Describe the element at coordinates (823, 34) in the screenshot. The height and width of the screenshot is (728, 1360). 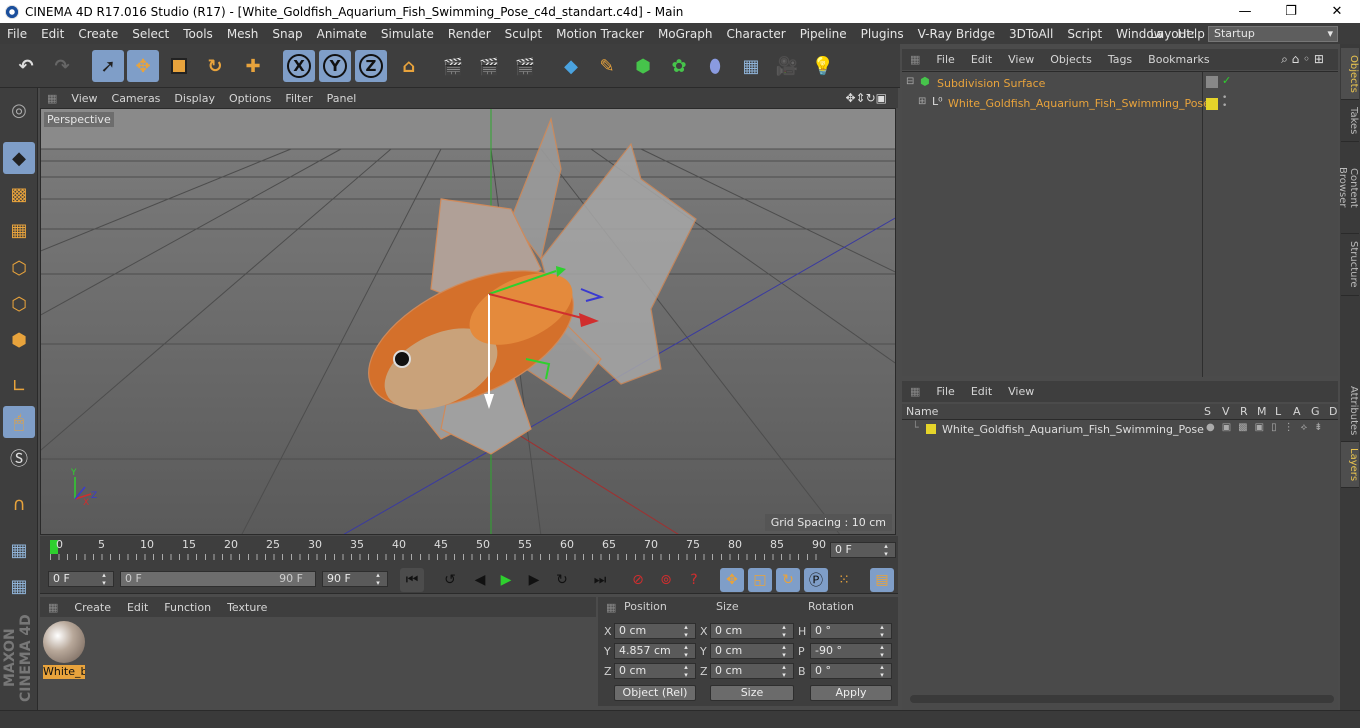
I see `menu-pipeline: Pipeline` at that location.